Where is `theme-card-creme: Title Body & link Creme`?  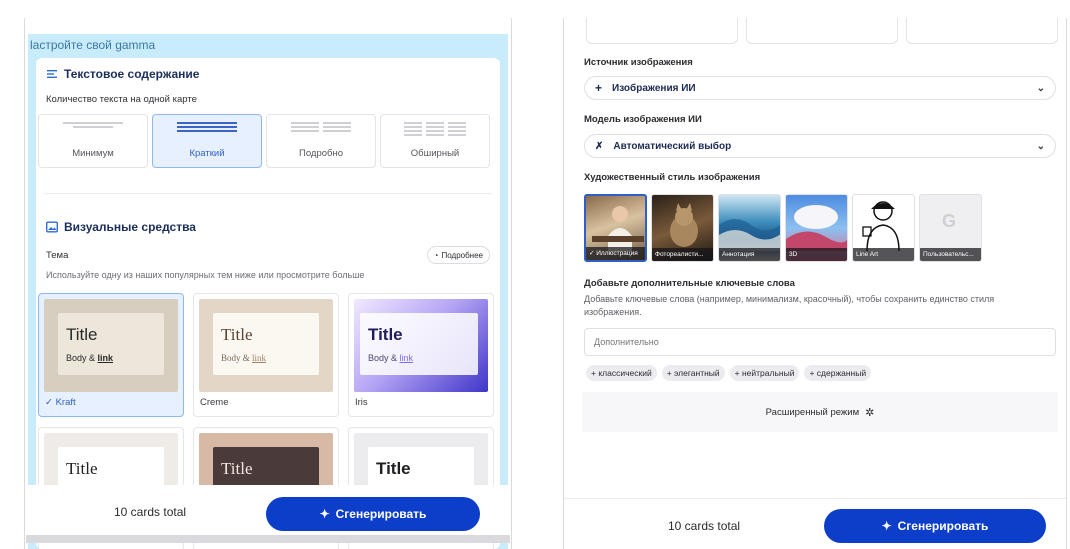 theme-card-creme: Title Body & link Creme is located at coordinates (266, 355).